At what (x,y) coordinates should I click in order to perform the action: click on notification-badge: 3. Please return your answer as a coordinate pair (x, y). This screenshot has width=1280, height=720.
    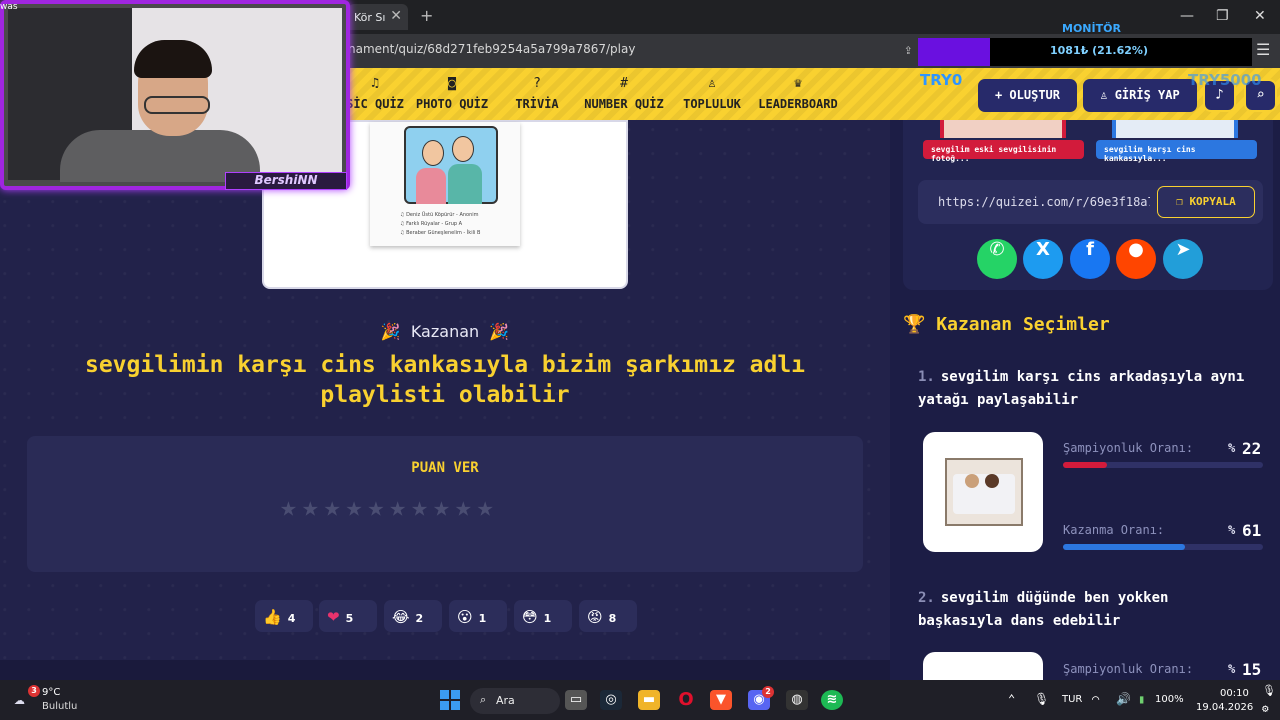
    Looking at the image, I should click on (34, 691).